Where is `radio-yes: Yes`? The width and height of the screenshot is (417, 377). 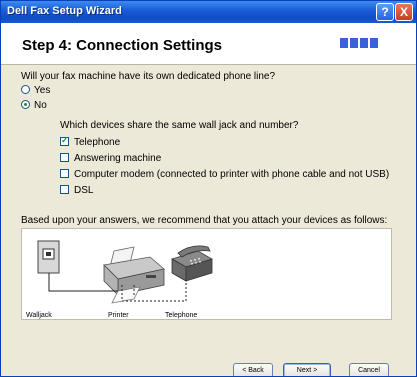
radio-yes: Yes is located at coordinates (35, 91).